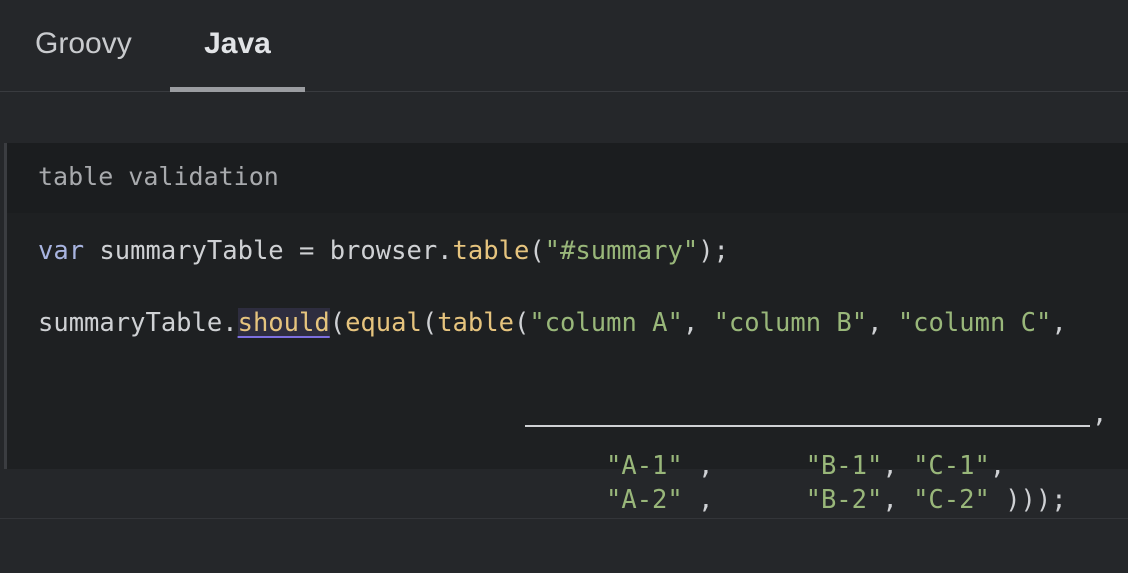 Image resolution: width=1128 pixels, height=573 pixels. What do you see at coordinates (567, 178) in the screenshot?
I see `code-snippet-title: table validation` at bounding box center [567, 178].